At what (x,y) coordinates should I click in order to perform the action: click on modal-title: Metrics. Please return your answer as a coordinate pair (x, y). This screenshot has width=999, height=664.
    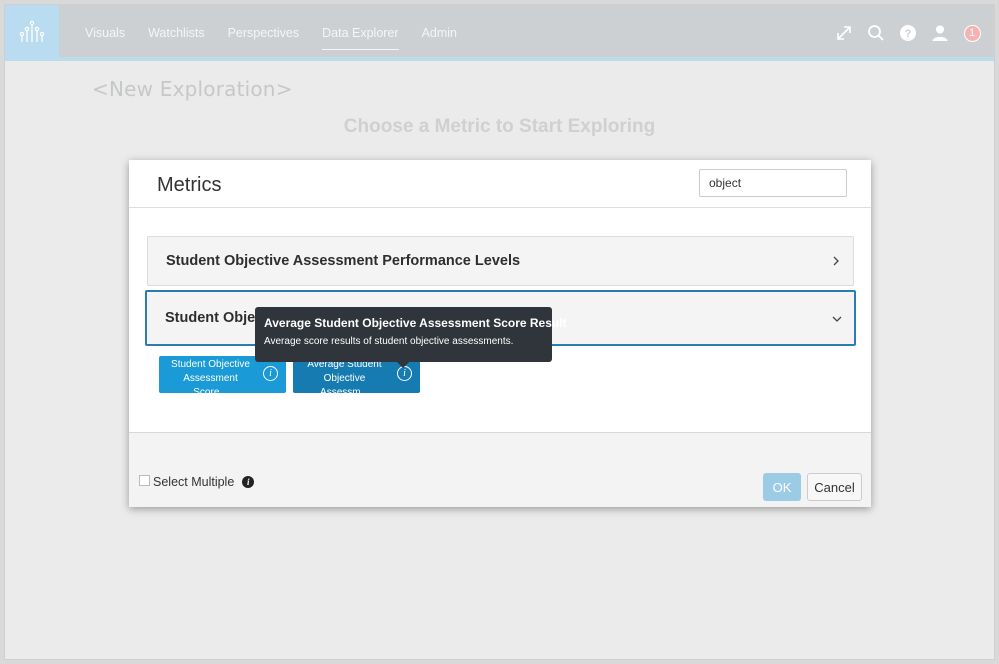
    Looking at the image, I should click on (189, 185).